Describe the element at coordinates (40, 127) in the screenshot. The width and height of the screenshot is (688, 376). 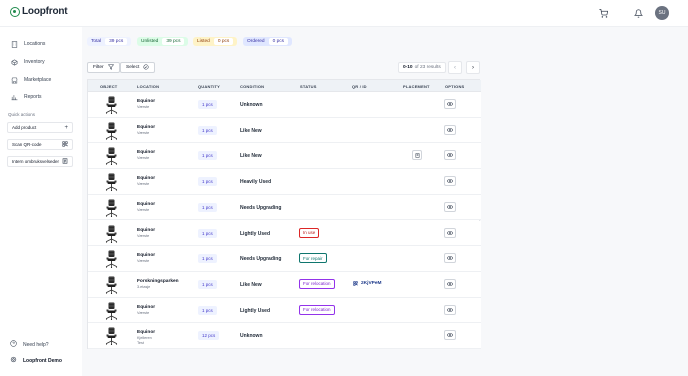
I see `add-product-button: Add product +` at that location.